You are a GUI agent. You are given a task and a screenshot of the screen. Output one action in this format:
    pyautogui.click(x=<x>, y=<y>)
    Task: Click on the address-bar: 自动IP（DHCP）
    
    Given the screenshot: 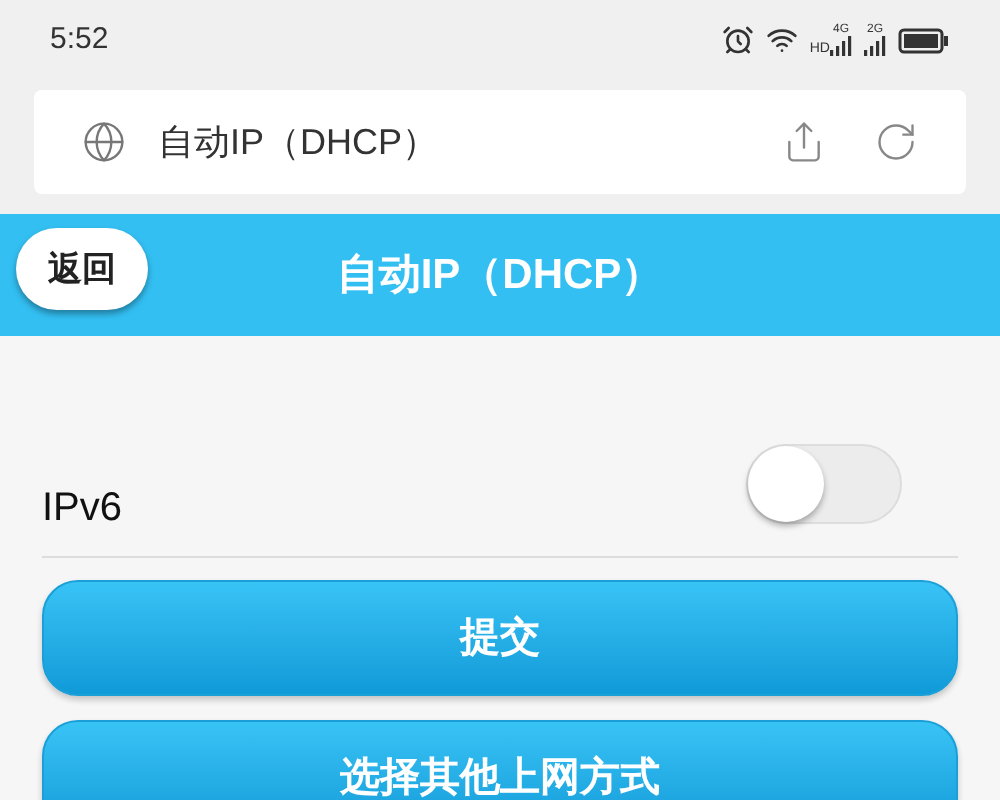 What is the action you would take?
    pyautogui.click(x=500, y=142)
    